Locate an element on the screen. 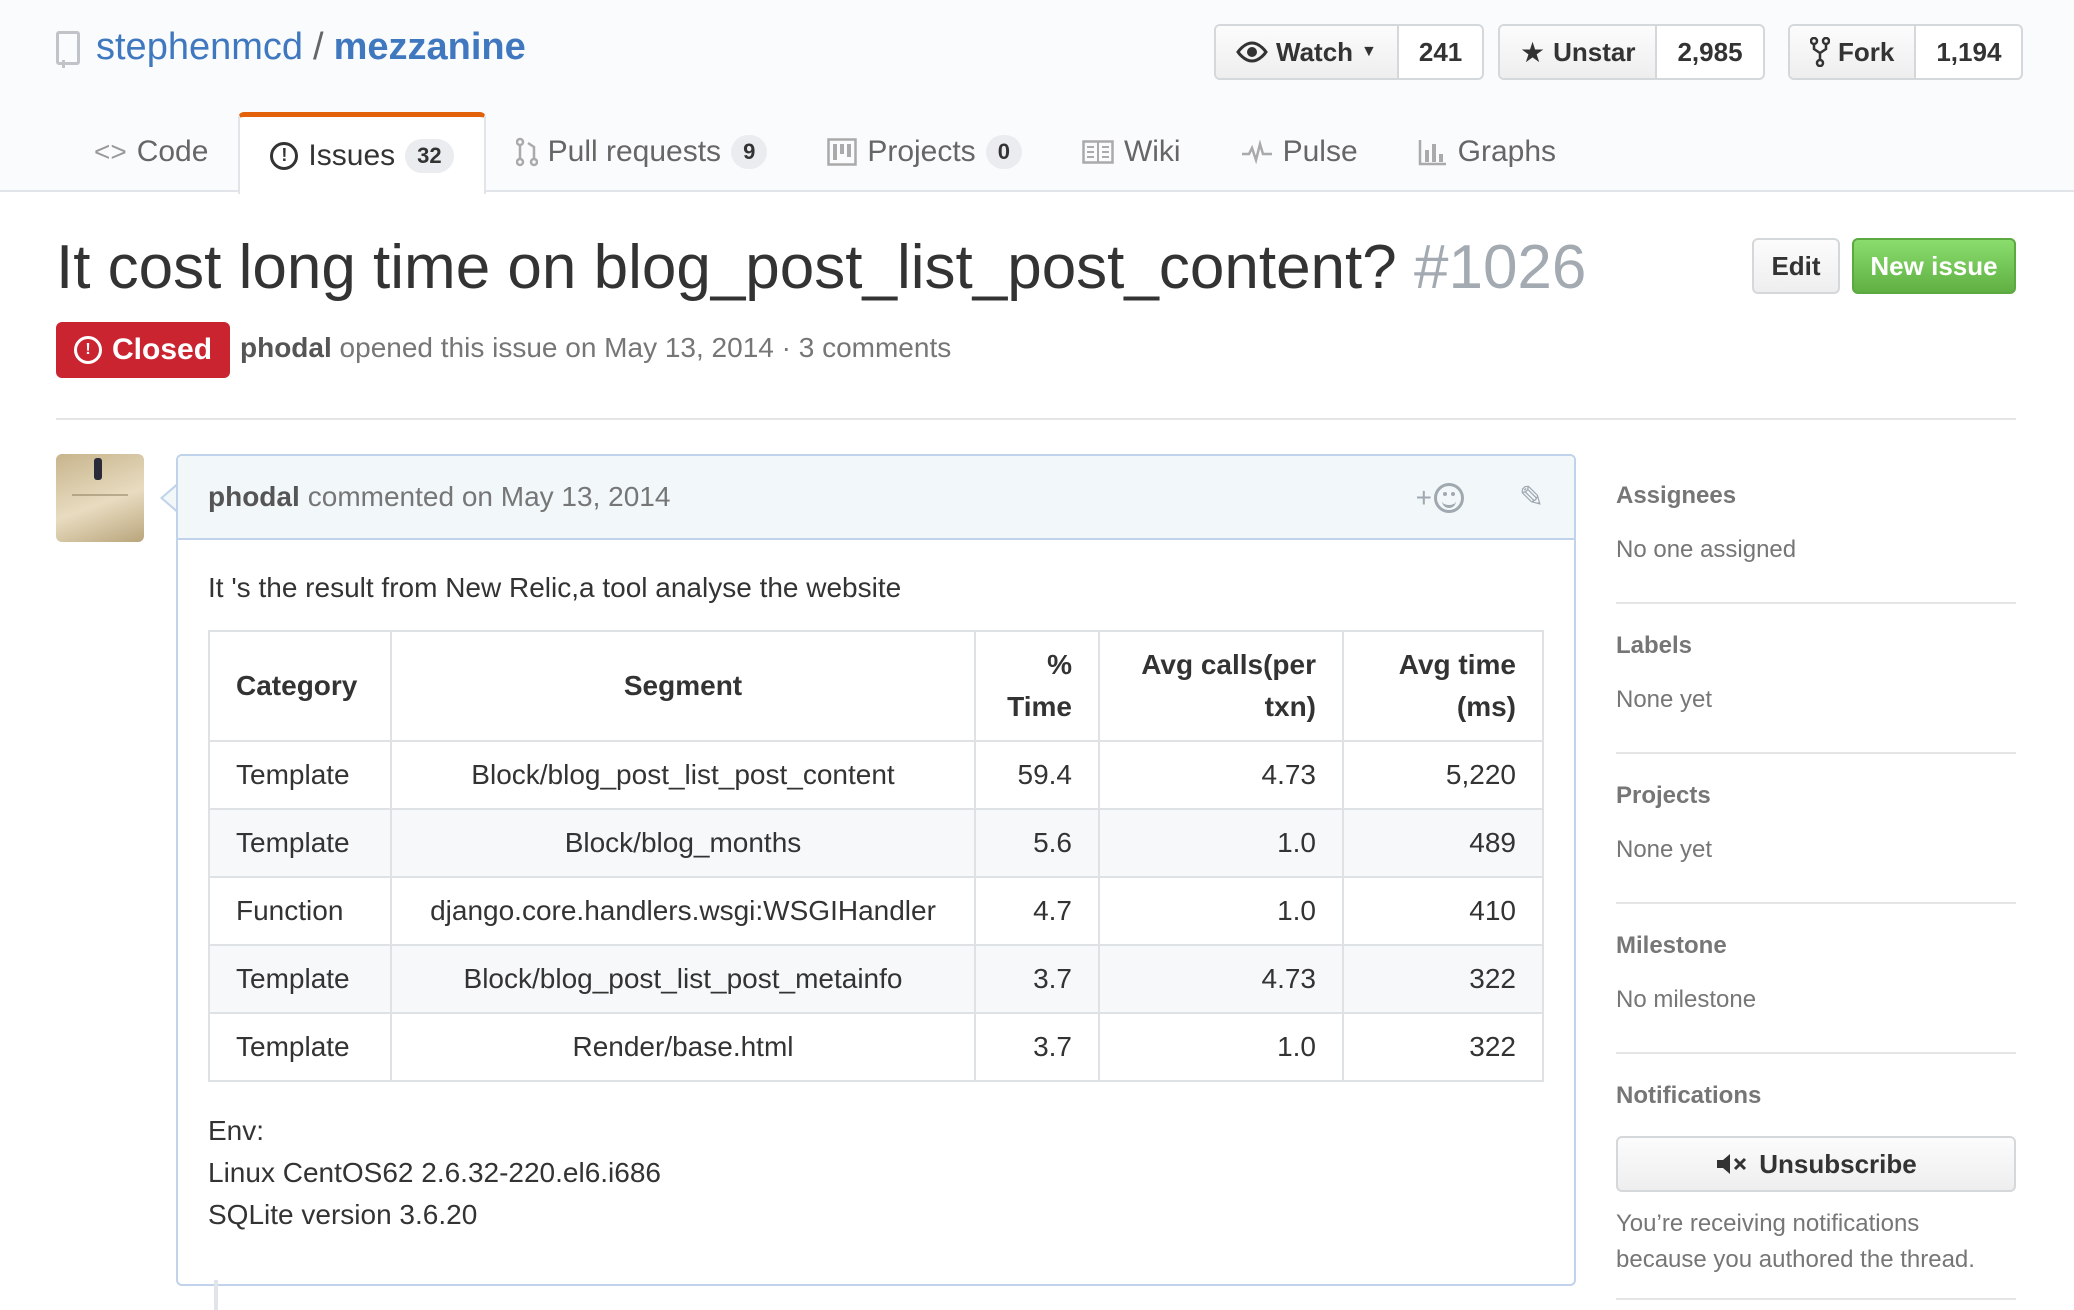 The image size is (2074, 1310). projects-counter: 0 is located at coordinates (1003, 152).